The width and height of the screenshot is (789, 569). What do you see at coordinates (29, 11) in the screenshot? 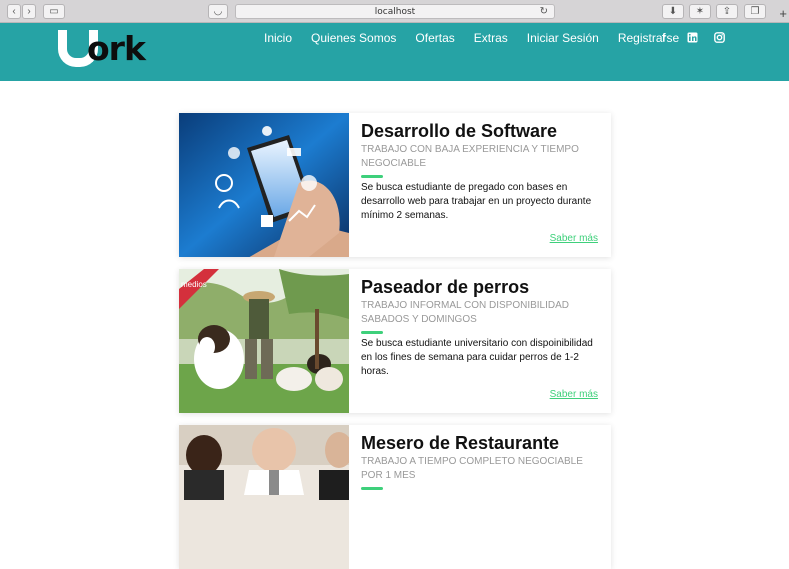
I see `forward-button: ›` at bounding box center [29, 11].